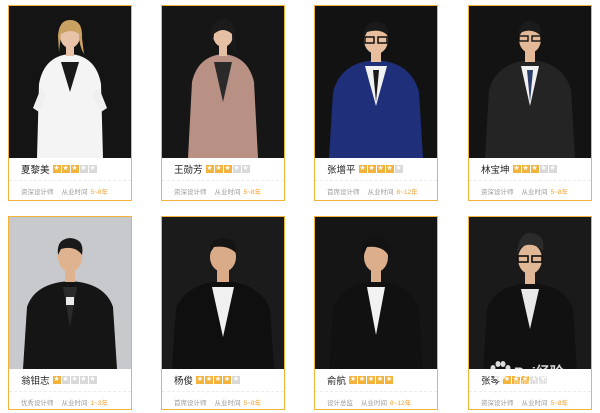 The height and width of the screenshot is (413, 600). I want to click on designer-card: 张琴 ★ ★ ★ ★ ★ 资深设计师 从业时间 5~8年, so click(530, 313).